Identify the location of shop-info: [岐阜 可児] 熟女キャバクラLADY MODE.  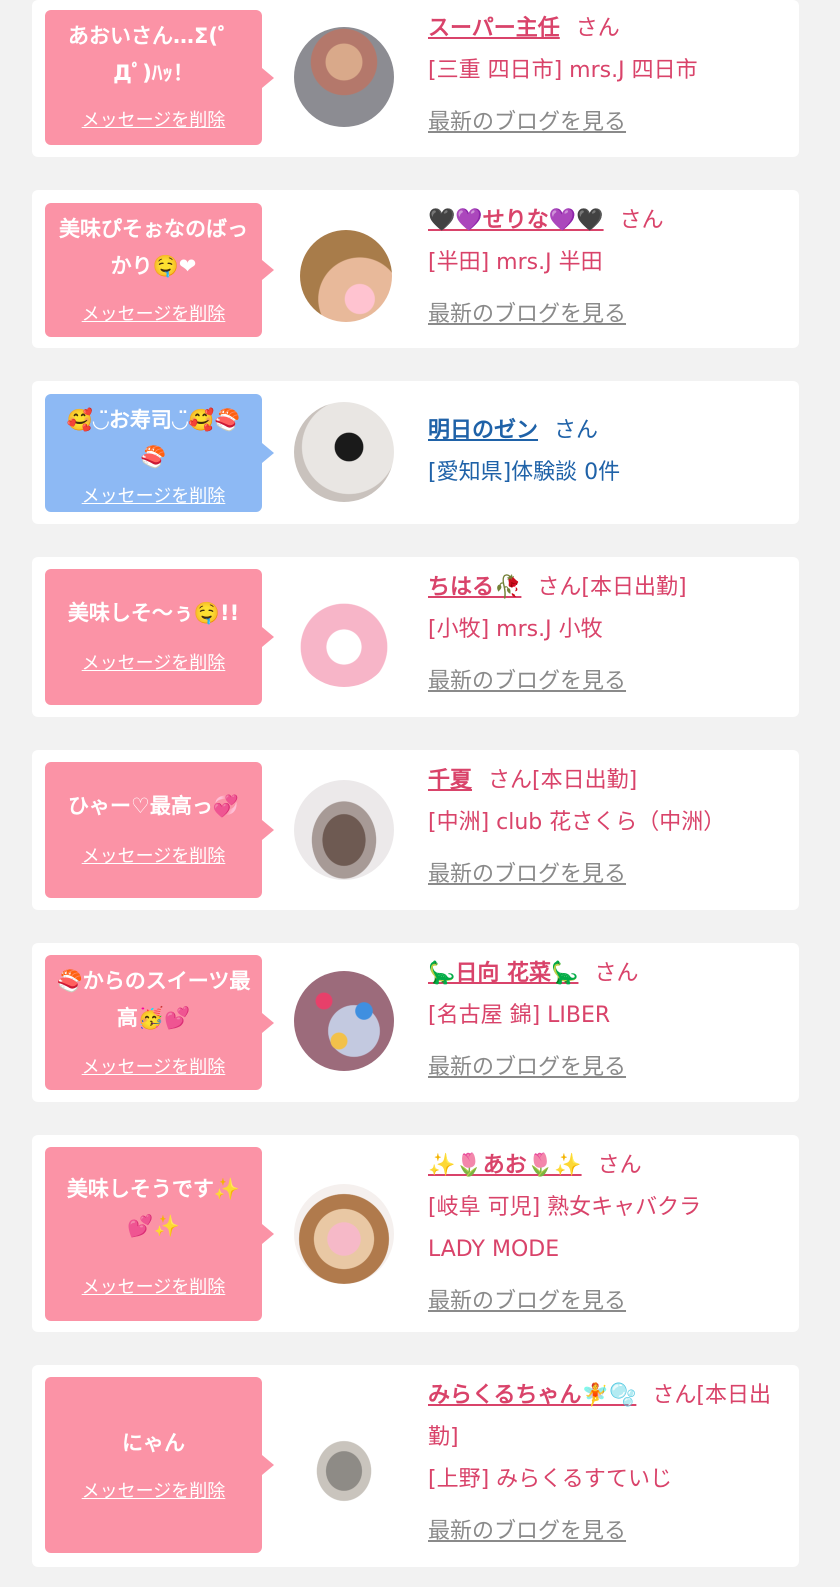
(565, 1228).